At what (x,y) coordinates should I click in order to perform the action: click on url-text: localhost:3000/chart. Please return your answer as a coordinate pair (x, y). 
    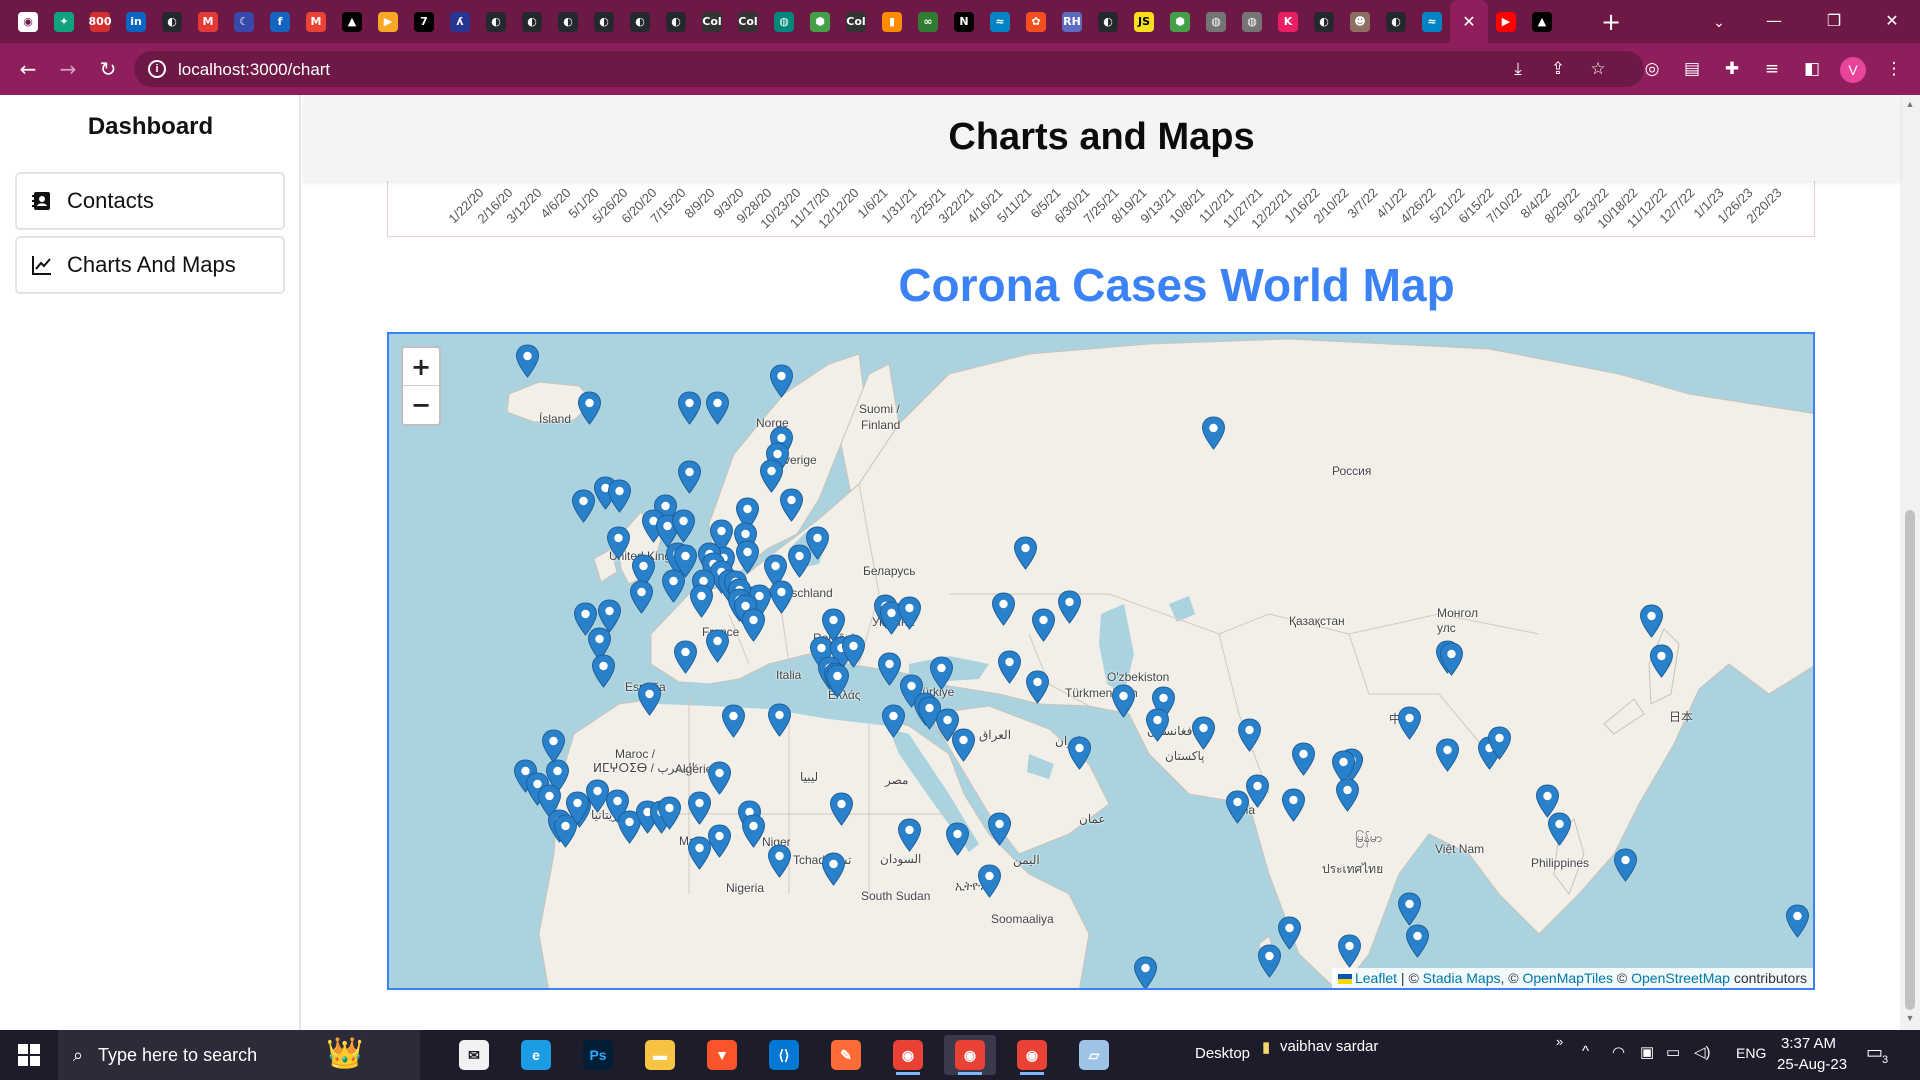
    Looking at the image, I should click on (254, 70).